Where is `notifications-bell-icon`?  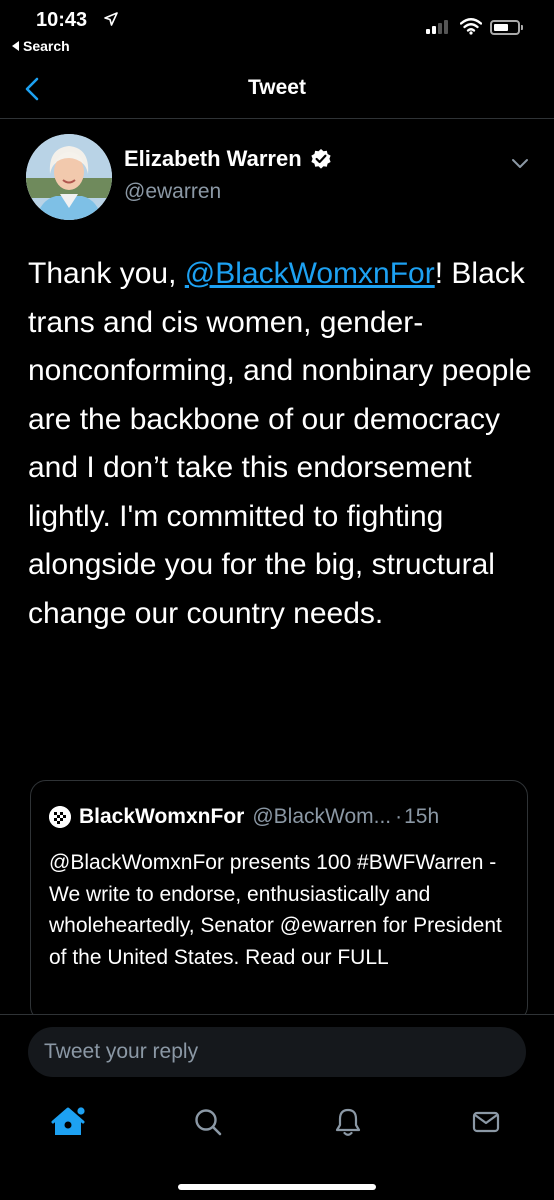 notifications-bell-icon is located at coordinates (348, 1122).